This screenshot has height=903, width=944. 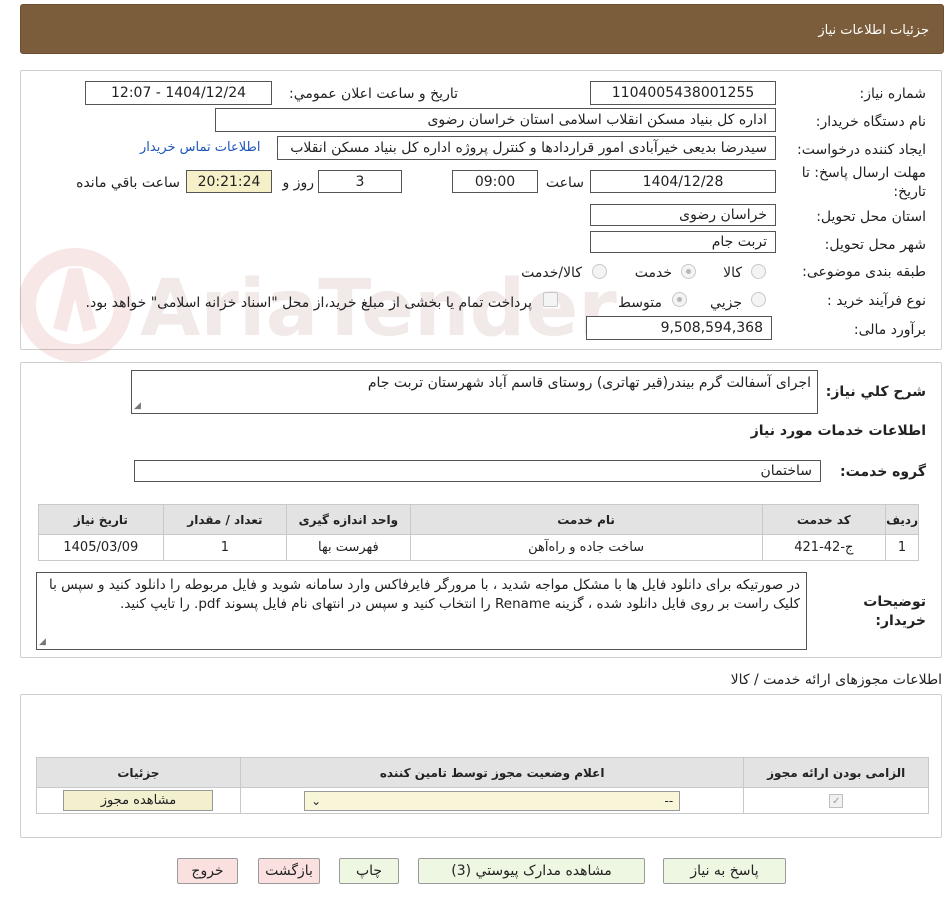 I want to click on notes-resize-grip-icon: ◢, so click(x=42, y=642).